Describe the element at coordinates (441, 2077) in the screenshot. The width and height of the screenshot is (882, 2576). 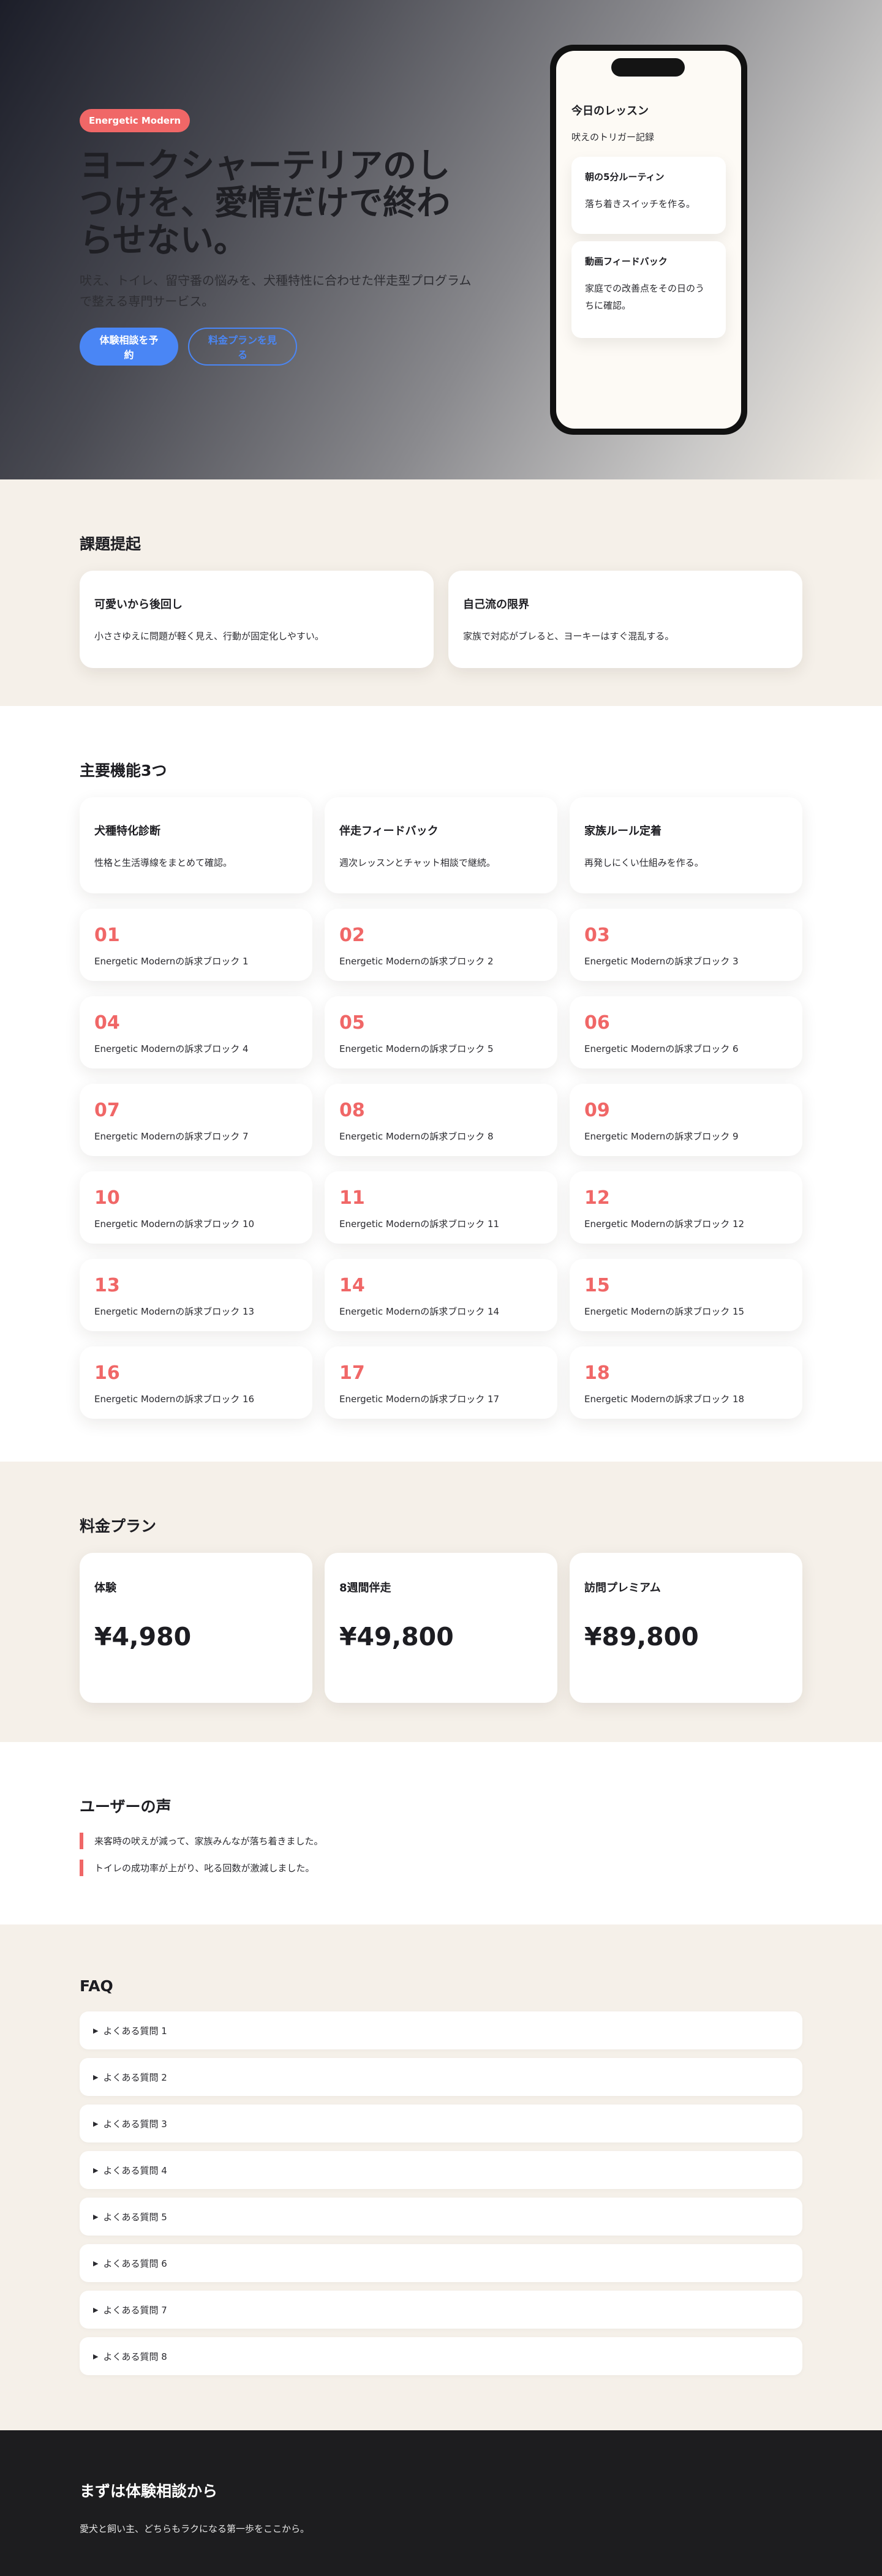
I see `faq-item: ▶ よくある質問 2` at that location.